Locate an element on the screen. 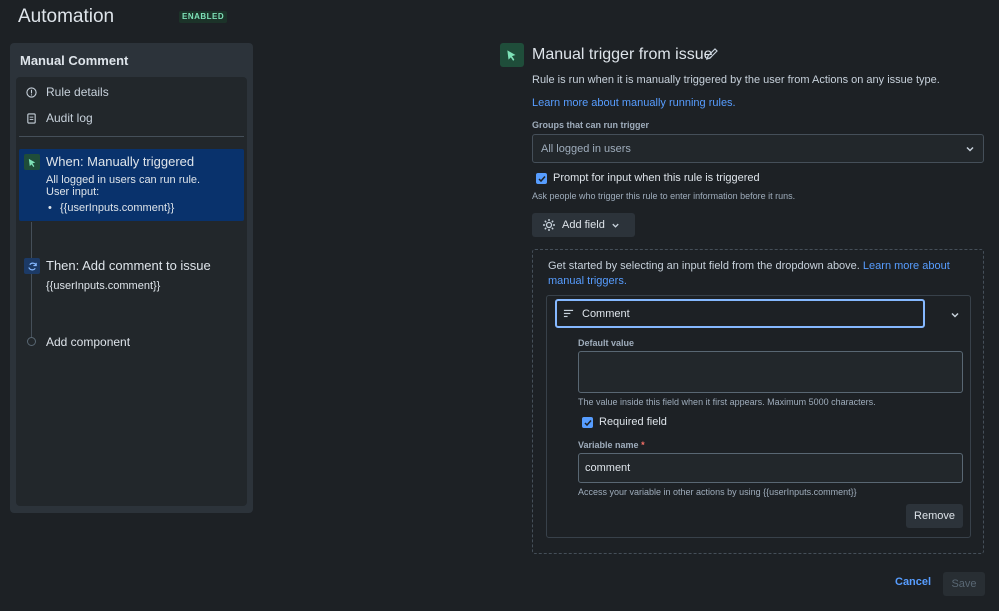  pencil-icon is located at coordinates (712, 55).